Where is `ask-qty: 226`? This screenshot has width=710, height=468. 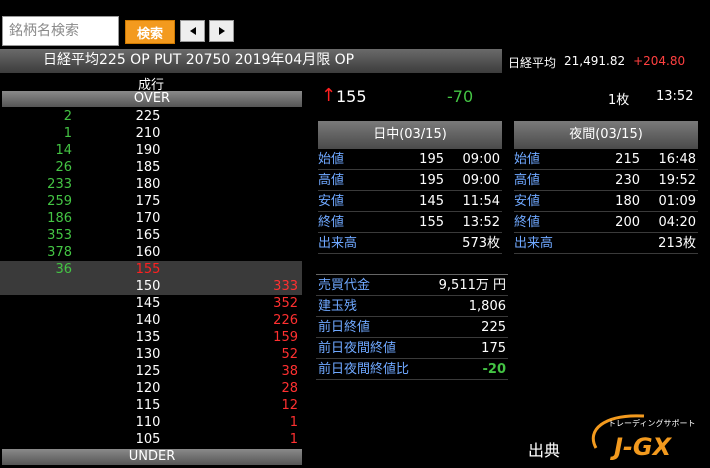 ask-qty: 226 is located at coordinates (285, 320).